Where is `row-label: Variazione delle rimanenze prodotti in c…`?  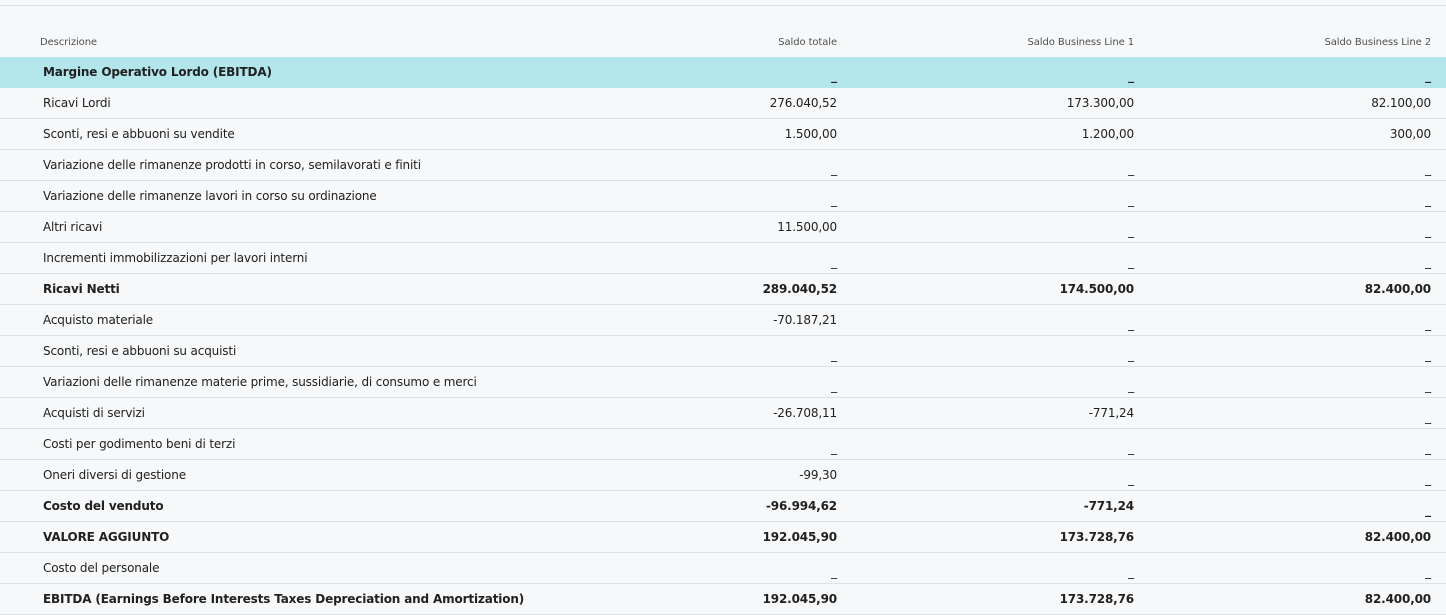 row-label: Variazione delle rimanenze prodotti in c… is located at coordinates (232, 165).